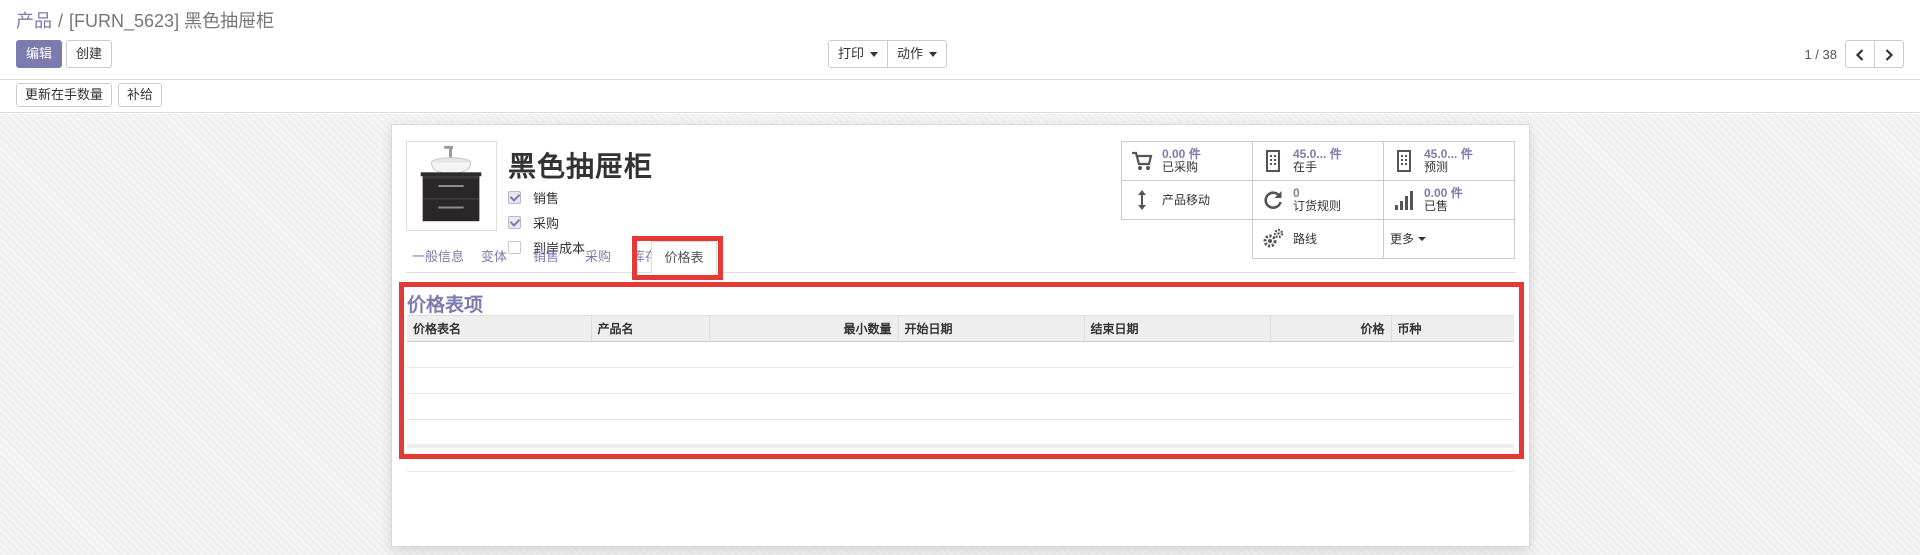 This screenshot has width=1920, height=555. Describe the element at coordinates (1176, 328) in the screenshot. I see `column-end-date: 结束日期` at that location.